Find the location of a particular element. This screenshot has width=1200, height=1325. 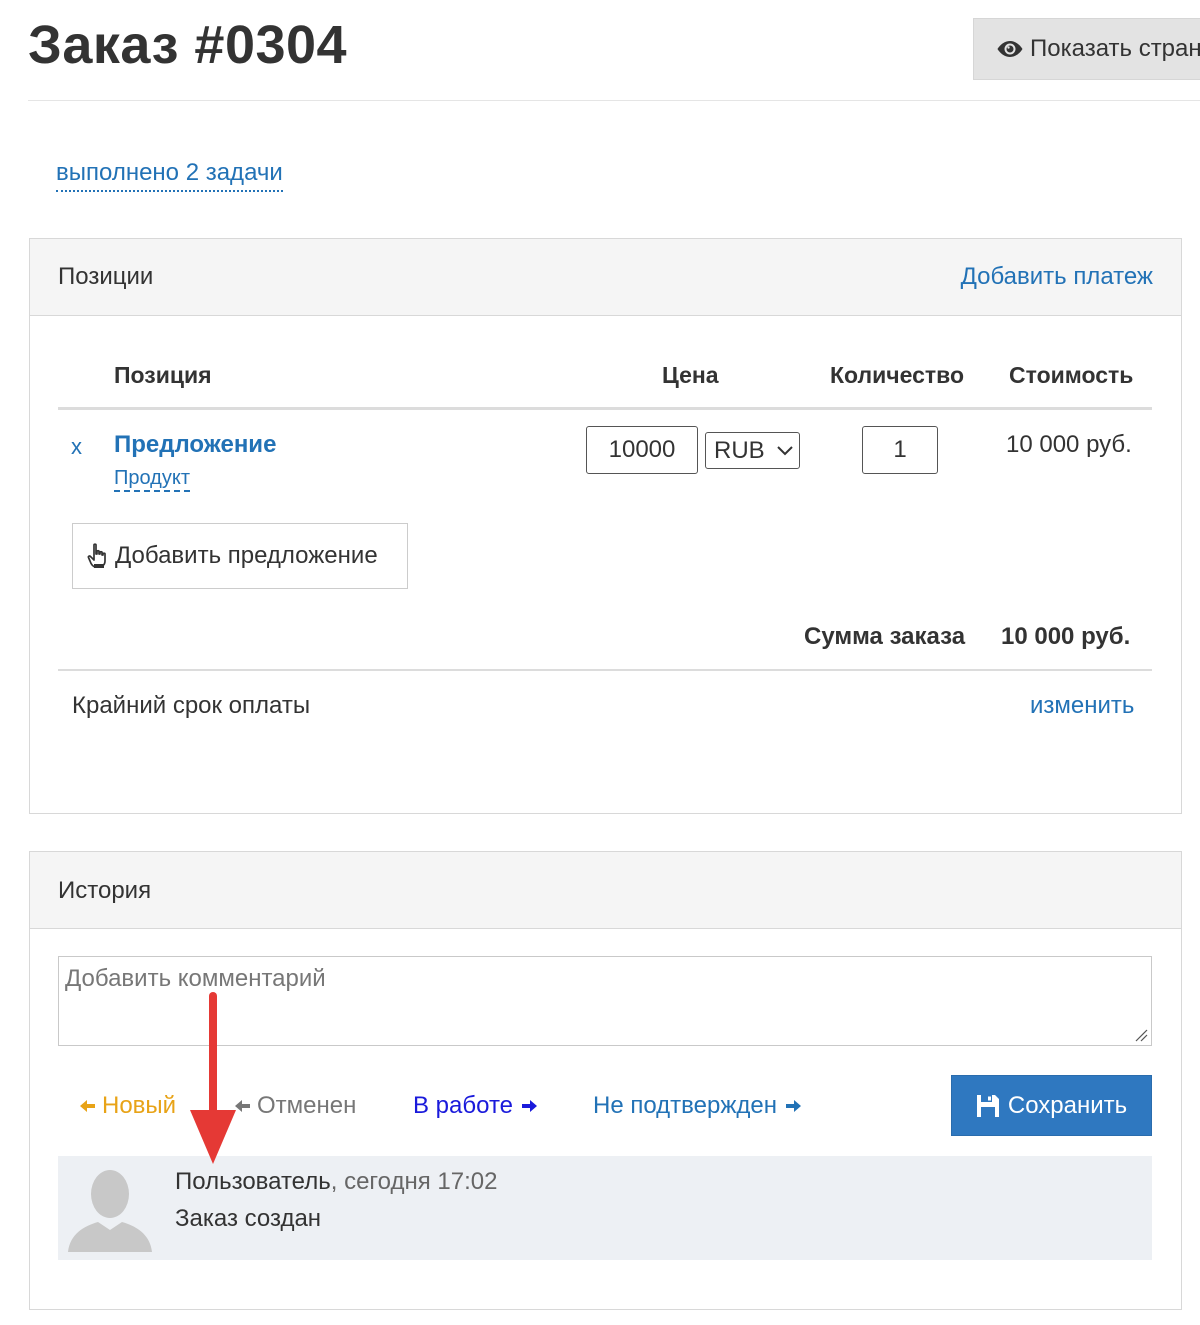

user-silhouette-icon is located at coordinates (109, 1208).